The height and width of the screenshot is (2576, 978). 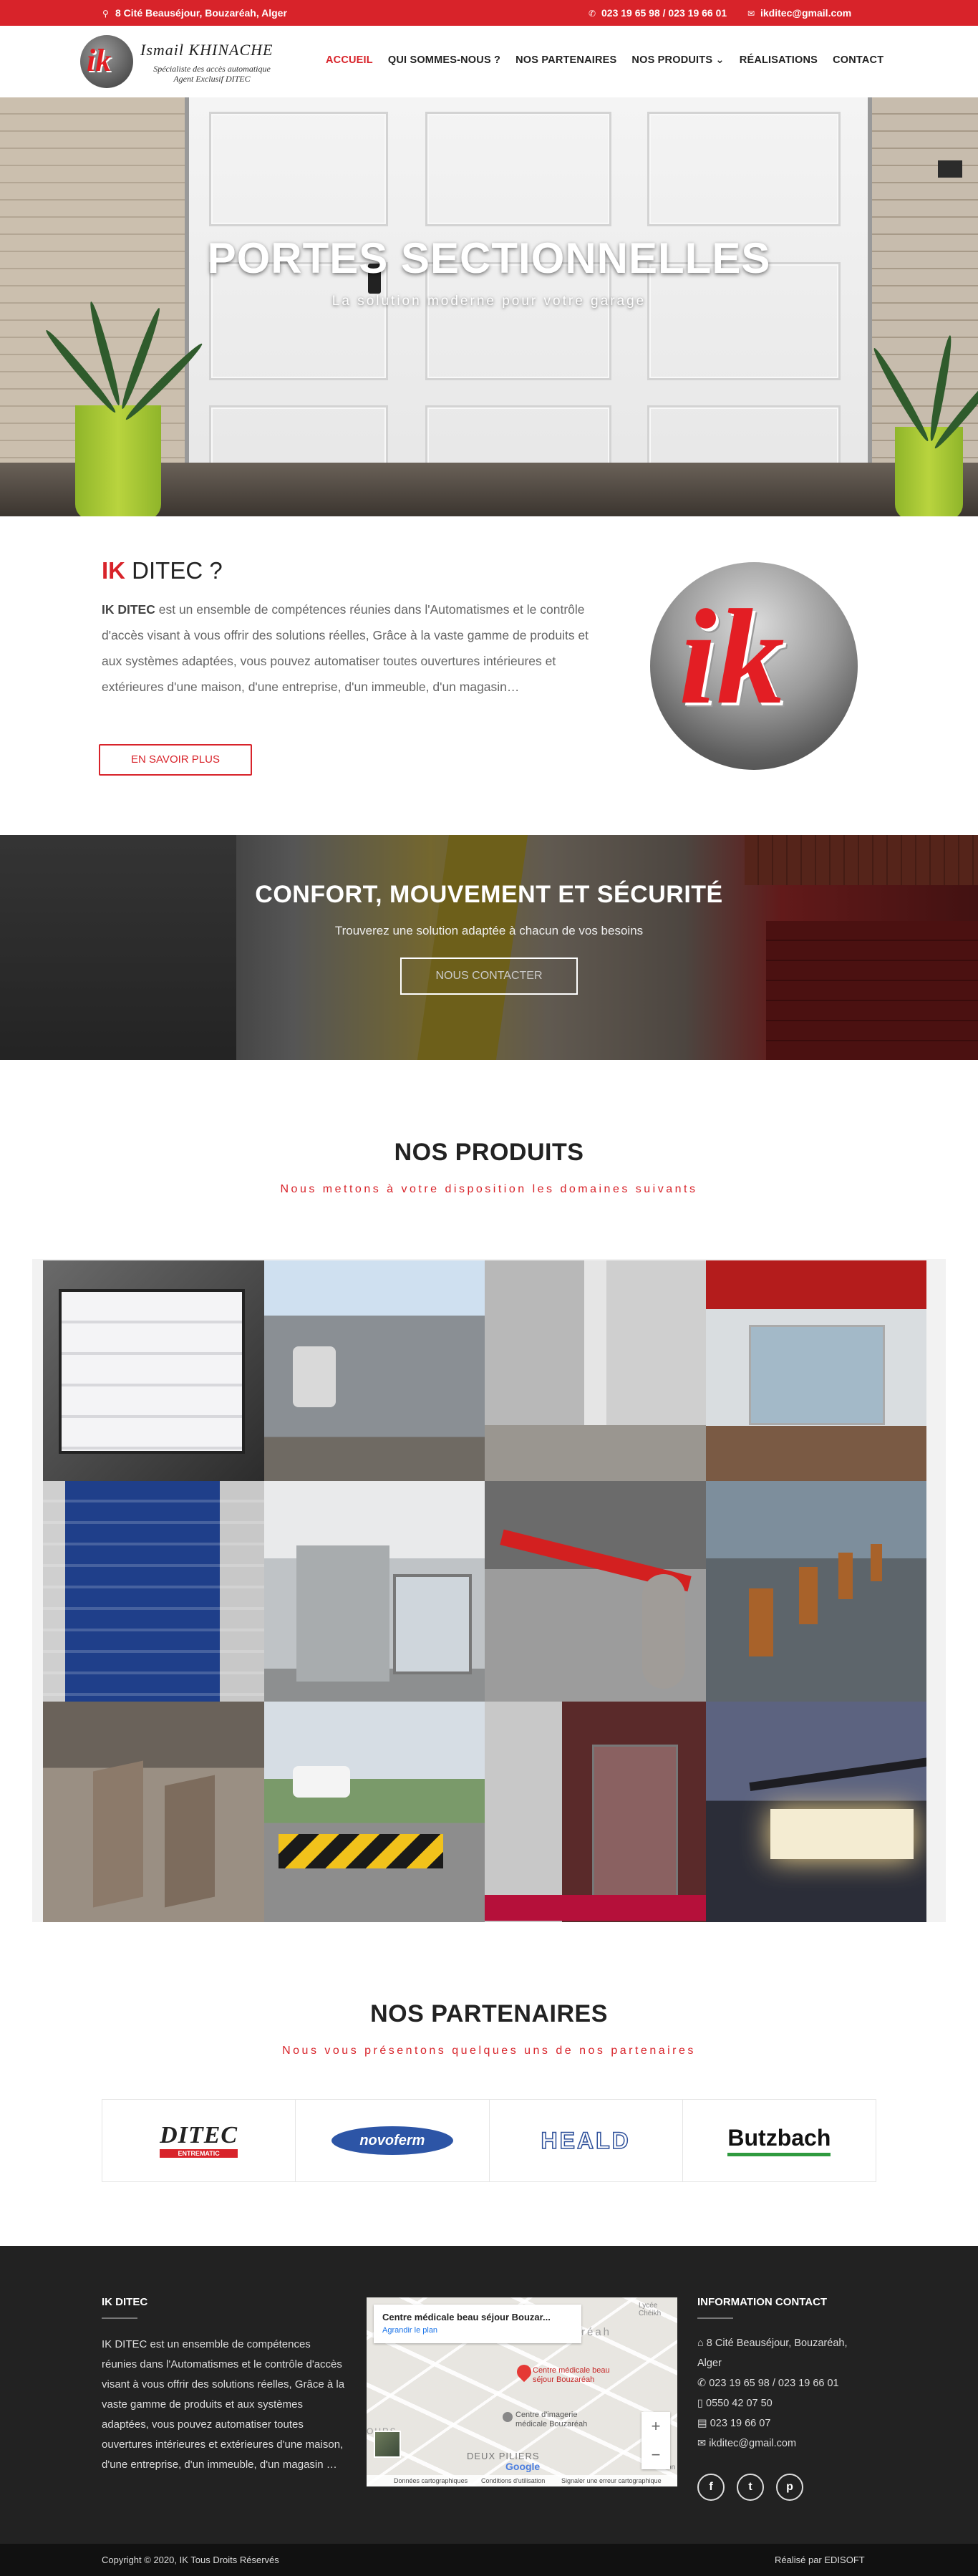 I want to click on menu-item-realisations: RÉALISATIONS, so click(x=779, y=60).